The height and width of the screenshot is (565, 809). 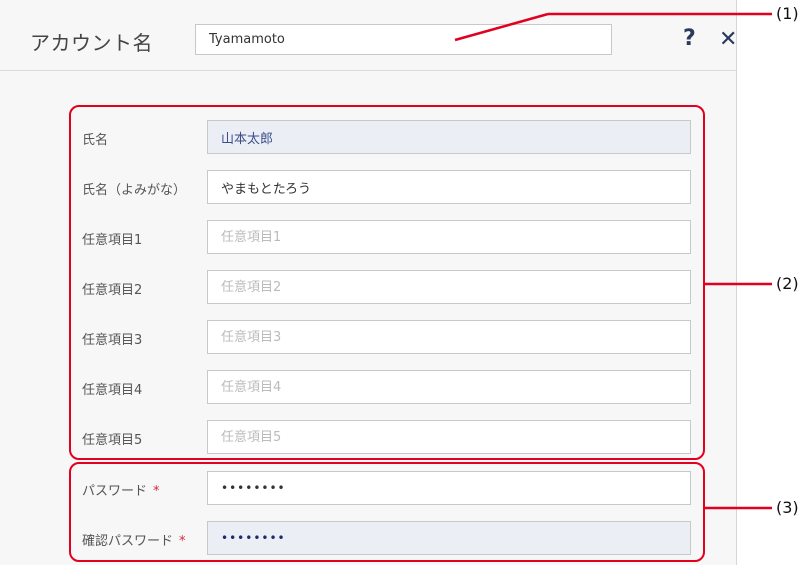 I want to click on close-icon: ✕, so click(x=728, y=39).